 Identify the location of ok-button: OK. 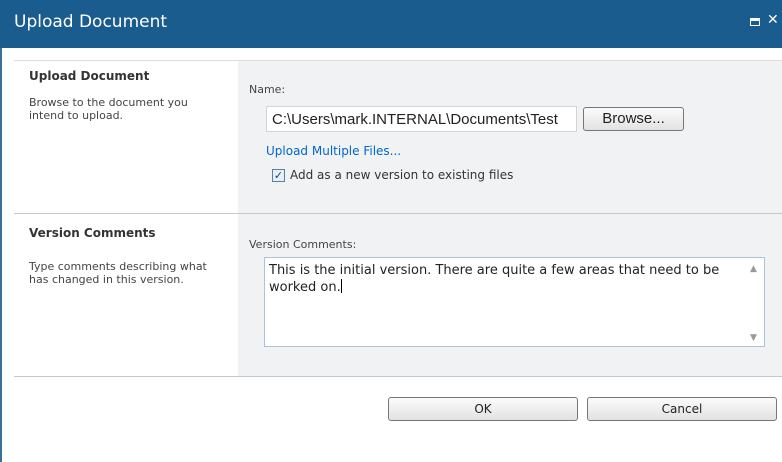
(483, 409).